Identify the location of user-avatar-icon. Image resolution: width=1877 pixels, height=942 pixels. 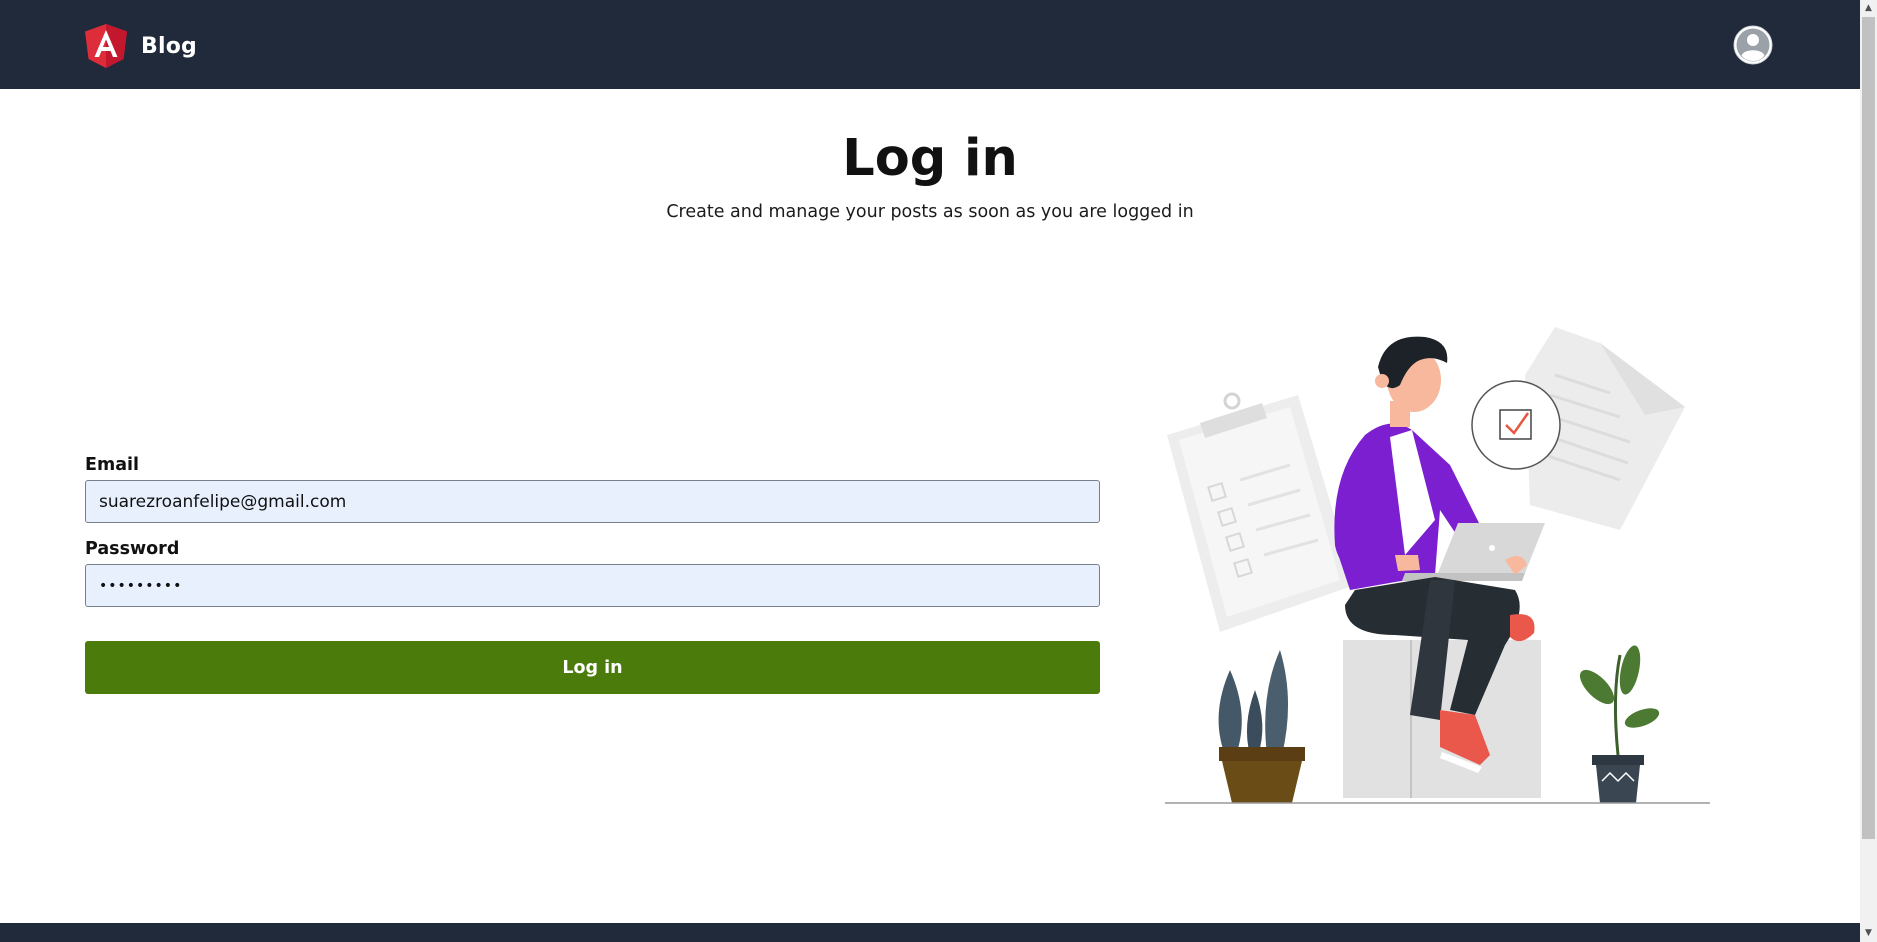
(1753, 45).